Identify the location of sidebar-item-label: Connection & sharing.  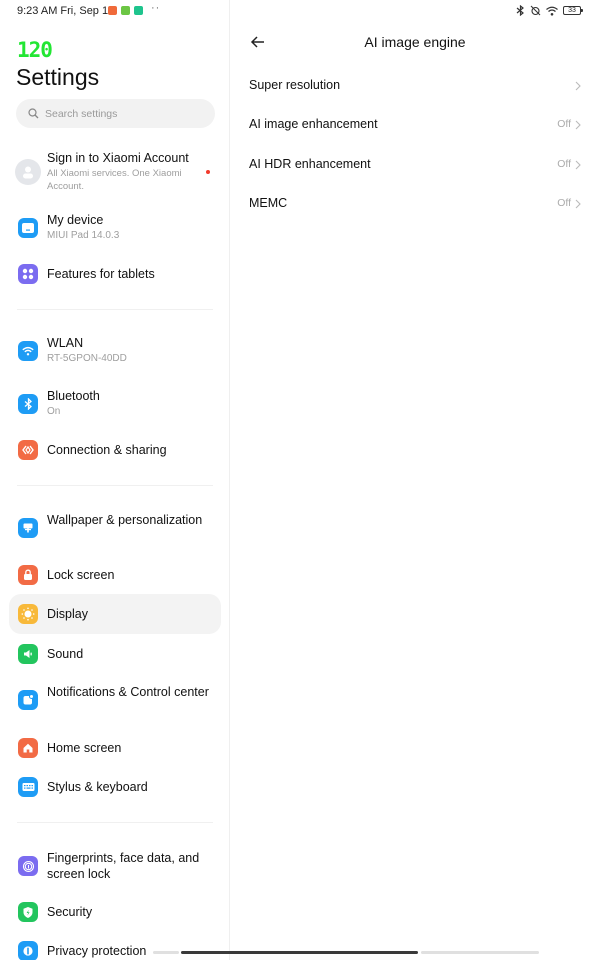
(107, 450).